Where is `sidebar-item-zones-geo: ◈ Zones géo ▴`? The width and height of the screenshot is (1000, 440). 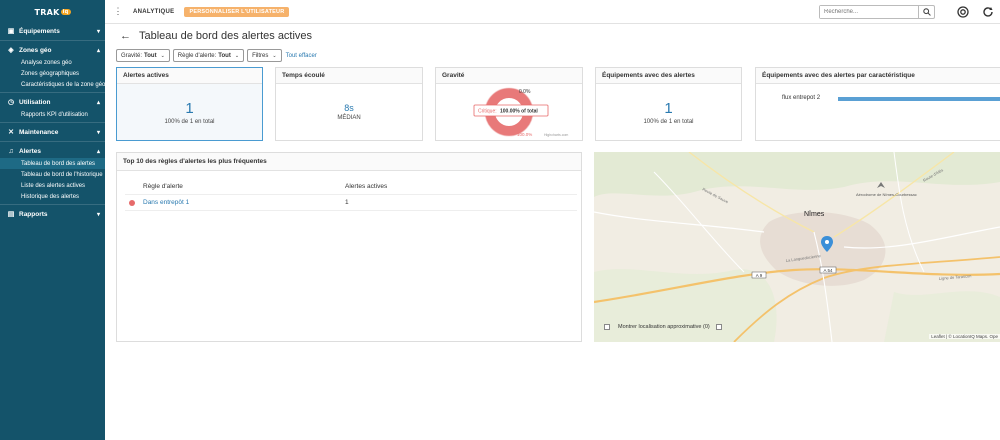
sidebar-item-zones-geo: ◈ Zones géo ▴ is located at coordinates (52, 50).